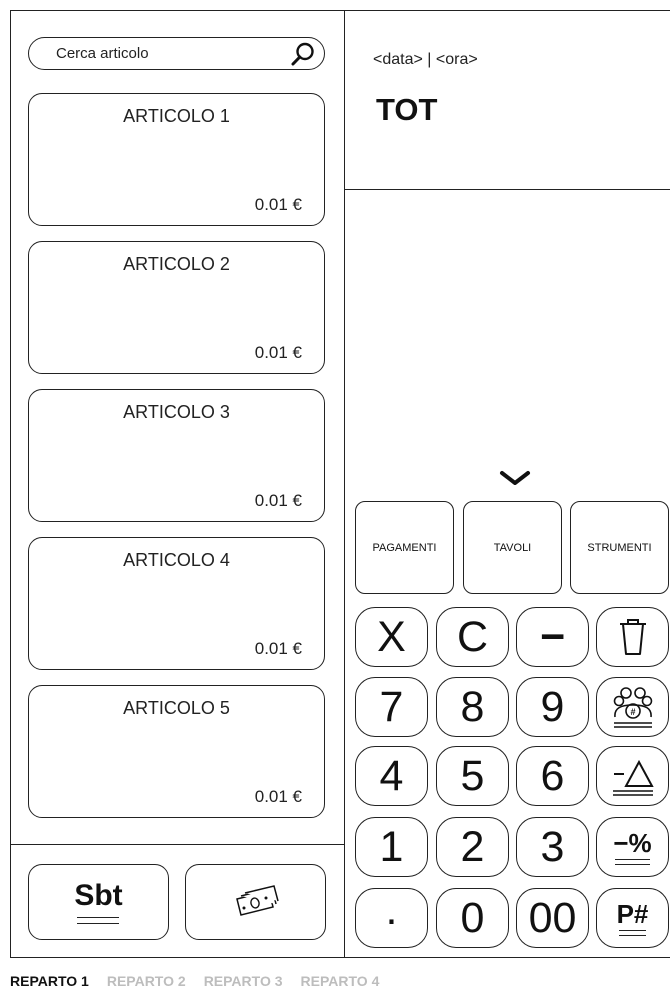 The width and height of the screenshot is (670, 1003). I want to click on digit-key-5: 5, so click(472, 776).